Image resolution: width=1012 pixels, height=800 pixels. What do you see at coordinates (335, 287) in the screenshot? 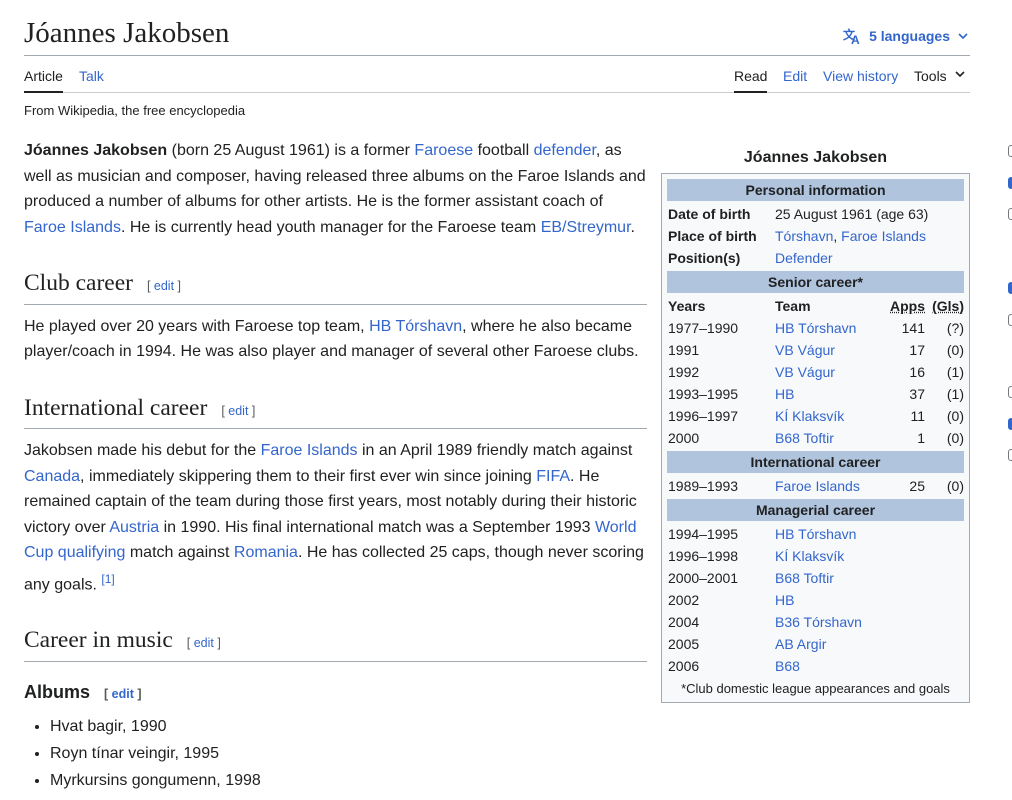
I see `section-heading-club-career: Club career [ edit ]` at bounding box center [335, 287].